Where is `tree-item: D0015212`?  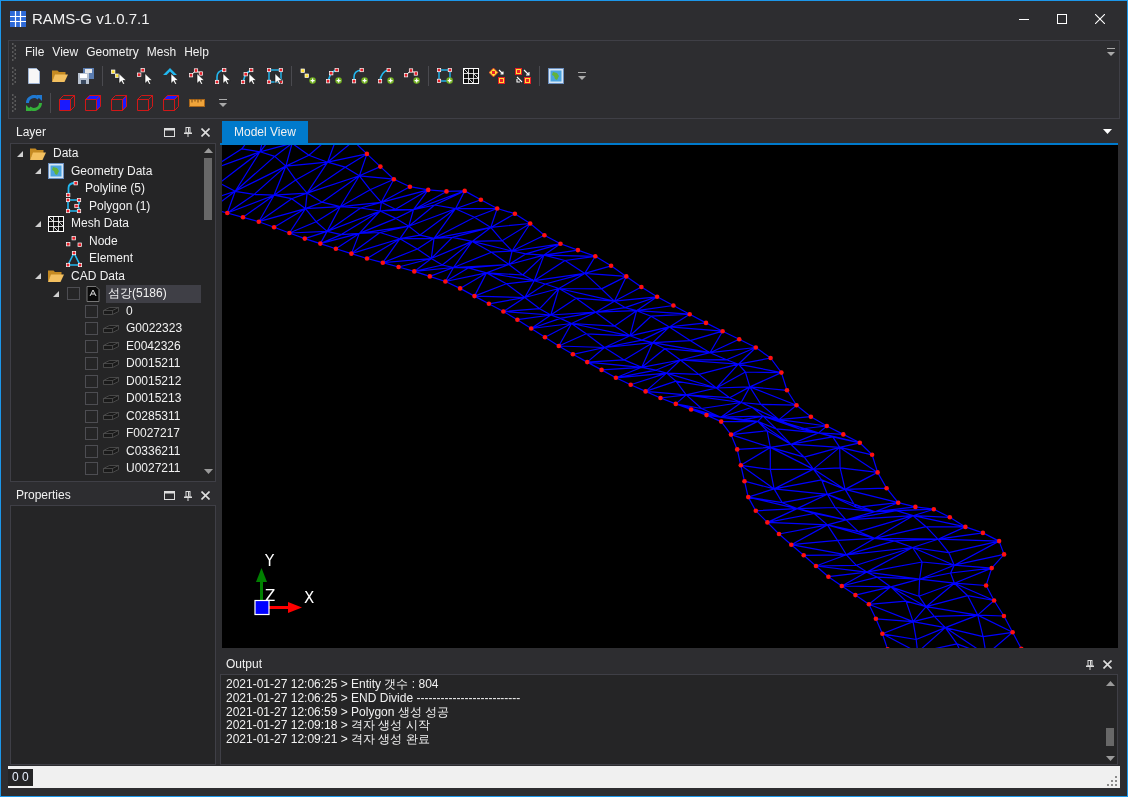
tree-item: D0015212 is located at coordinates (154, 381).